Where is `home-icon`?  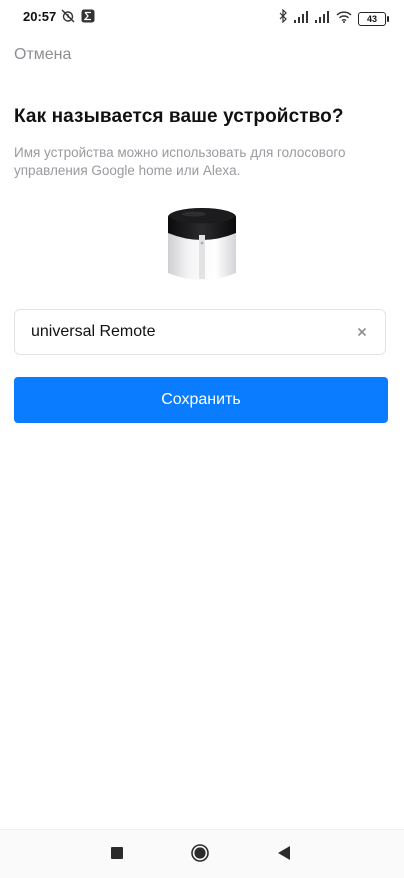
home-icon is located at coordinates (200, 853).